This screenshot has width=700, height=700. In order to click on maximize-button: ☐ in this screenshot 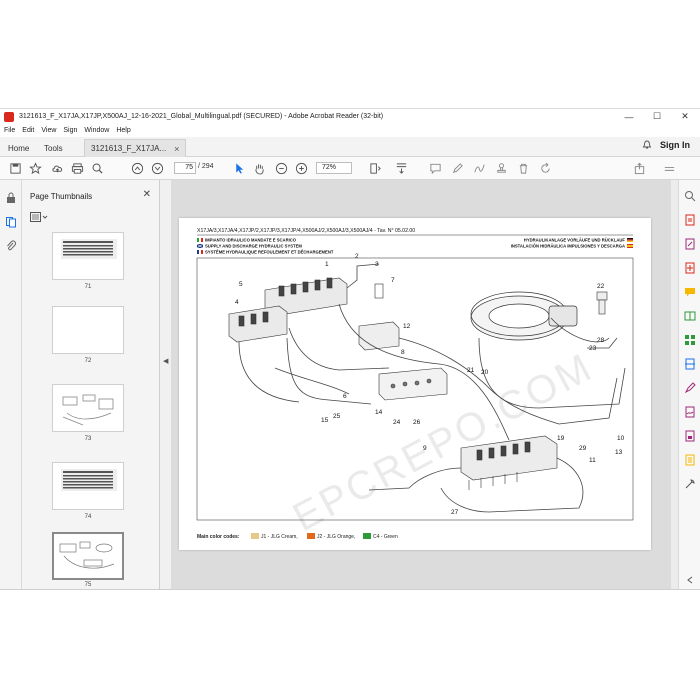, I will do `click(657, 116)`.